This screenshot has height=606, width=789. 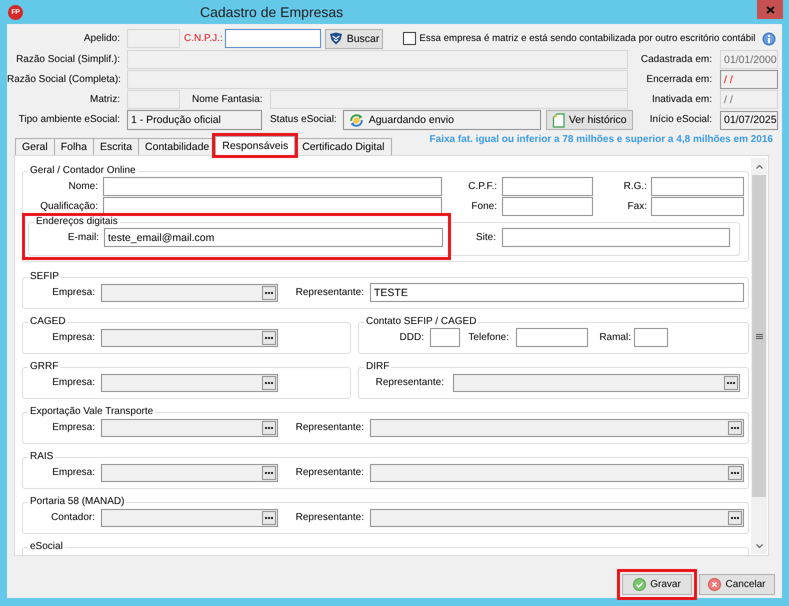 What do you see at coordinates (377, 367) in the screenshot?
I see `group-title: DIRF` at bounding box center [377, 367].